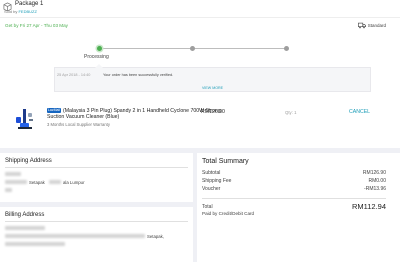 The image size is (400, 262). I want to click on billing-address-fragment: Setapak,, so click(155, 236).